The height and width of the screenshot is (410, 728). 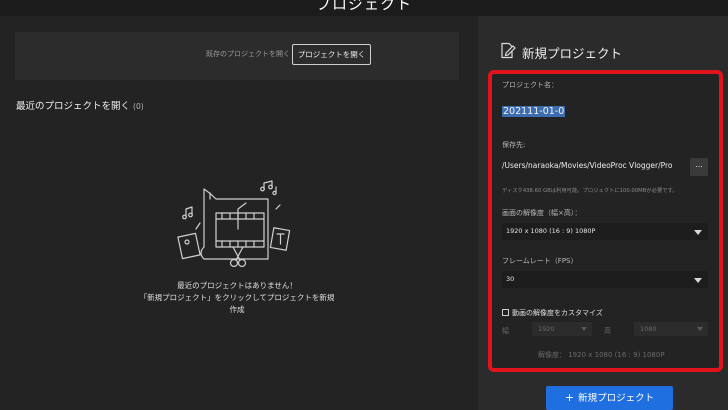 What do you see at coordinates (551, 231) in the screenshot?
I see `resolution-value: 1920 x 1080 (16 : 9) 1080P` at bounding box center [551, 231].